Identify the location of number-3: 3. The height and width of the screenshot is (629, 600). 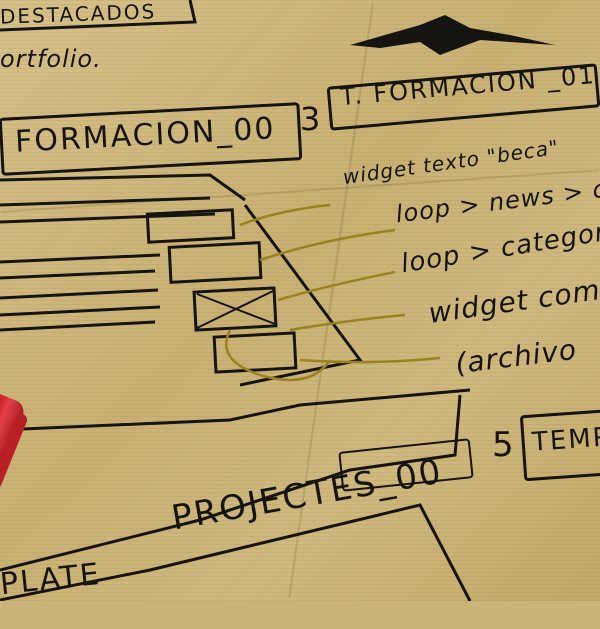
(311, 119).